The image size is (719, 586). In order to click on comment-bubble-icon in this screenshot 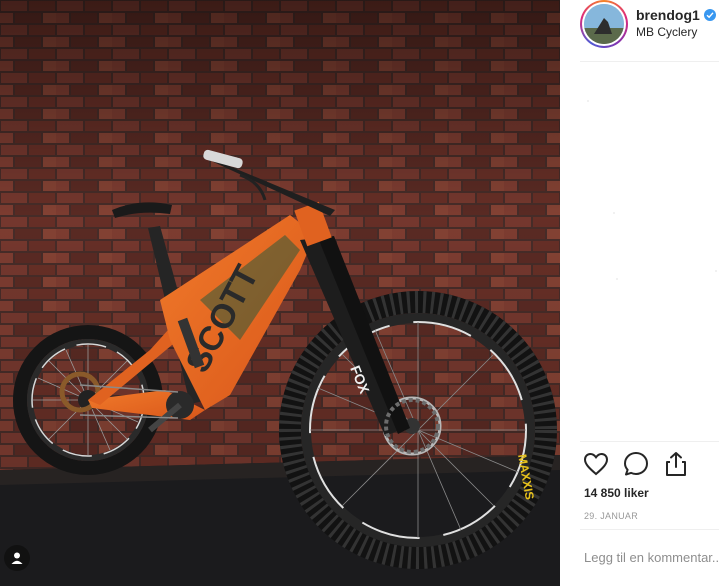, I will do `click(636, 464)`.